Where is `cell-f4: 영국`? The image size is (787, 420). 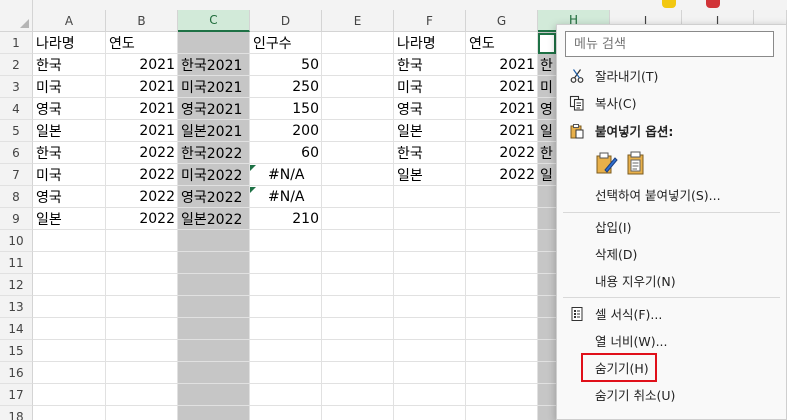 cell-f4: 영국 is located at coordinates (430, 109).